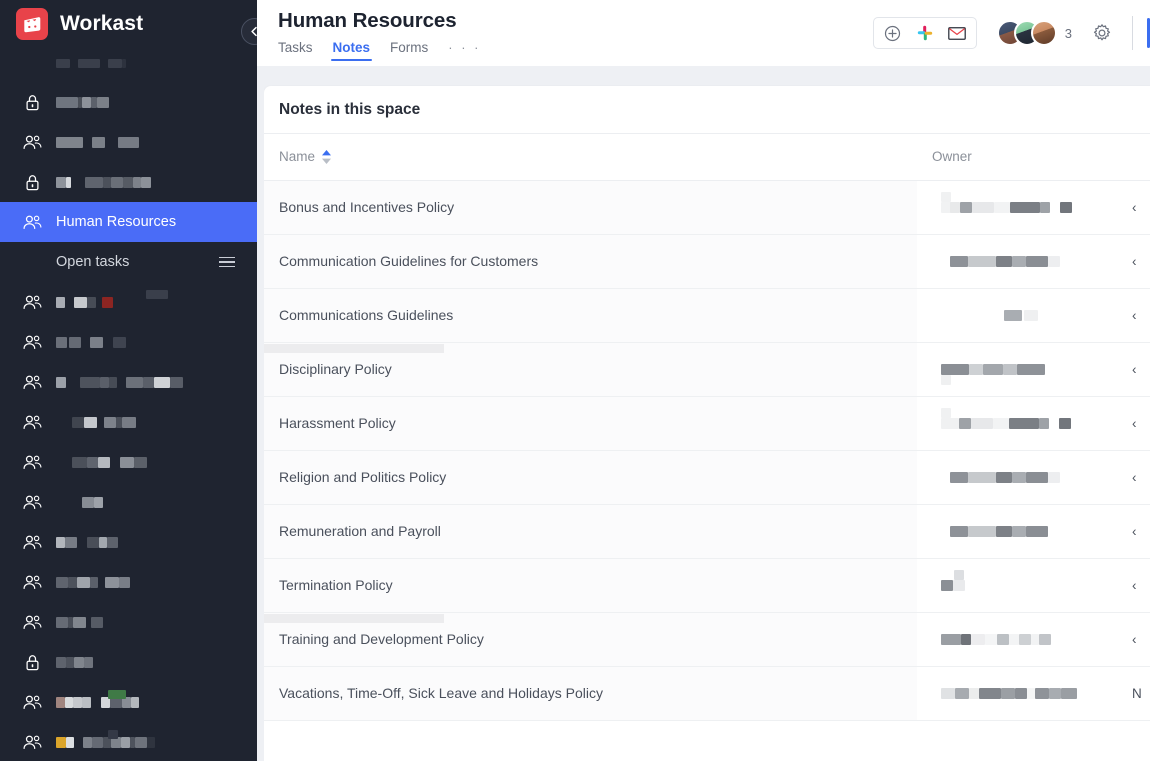  I want to click on tab-forms: Forms, so click(409, 50).